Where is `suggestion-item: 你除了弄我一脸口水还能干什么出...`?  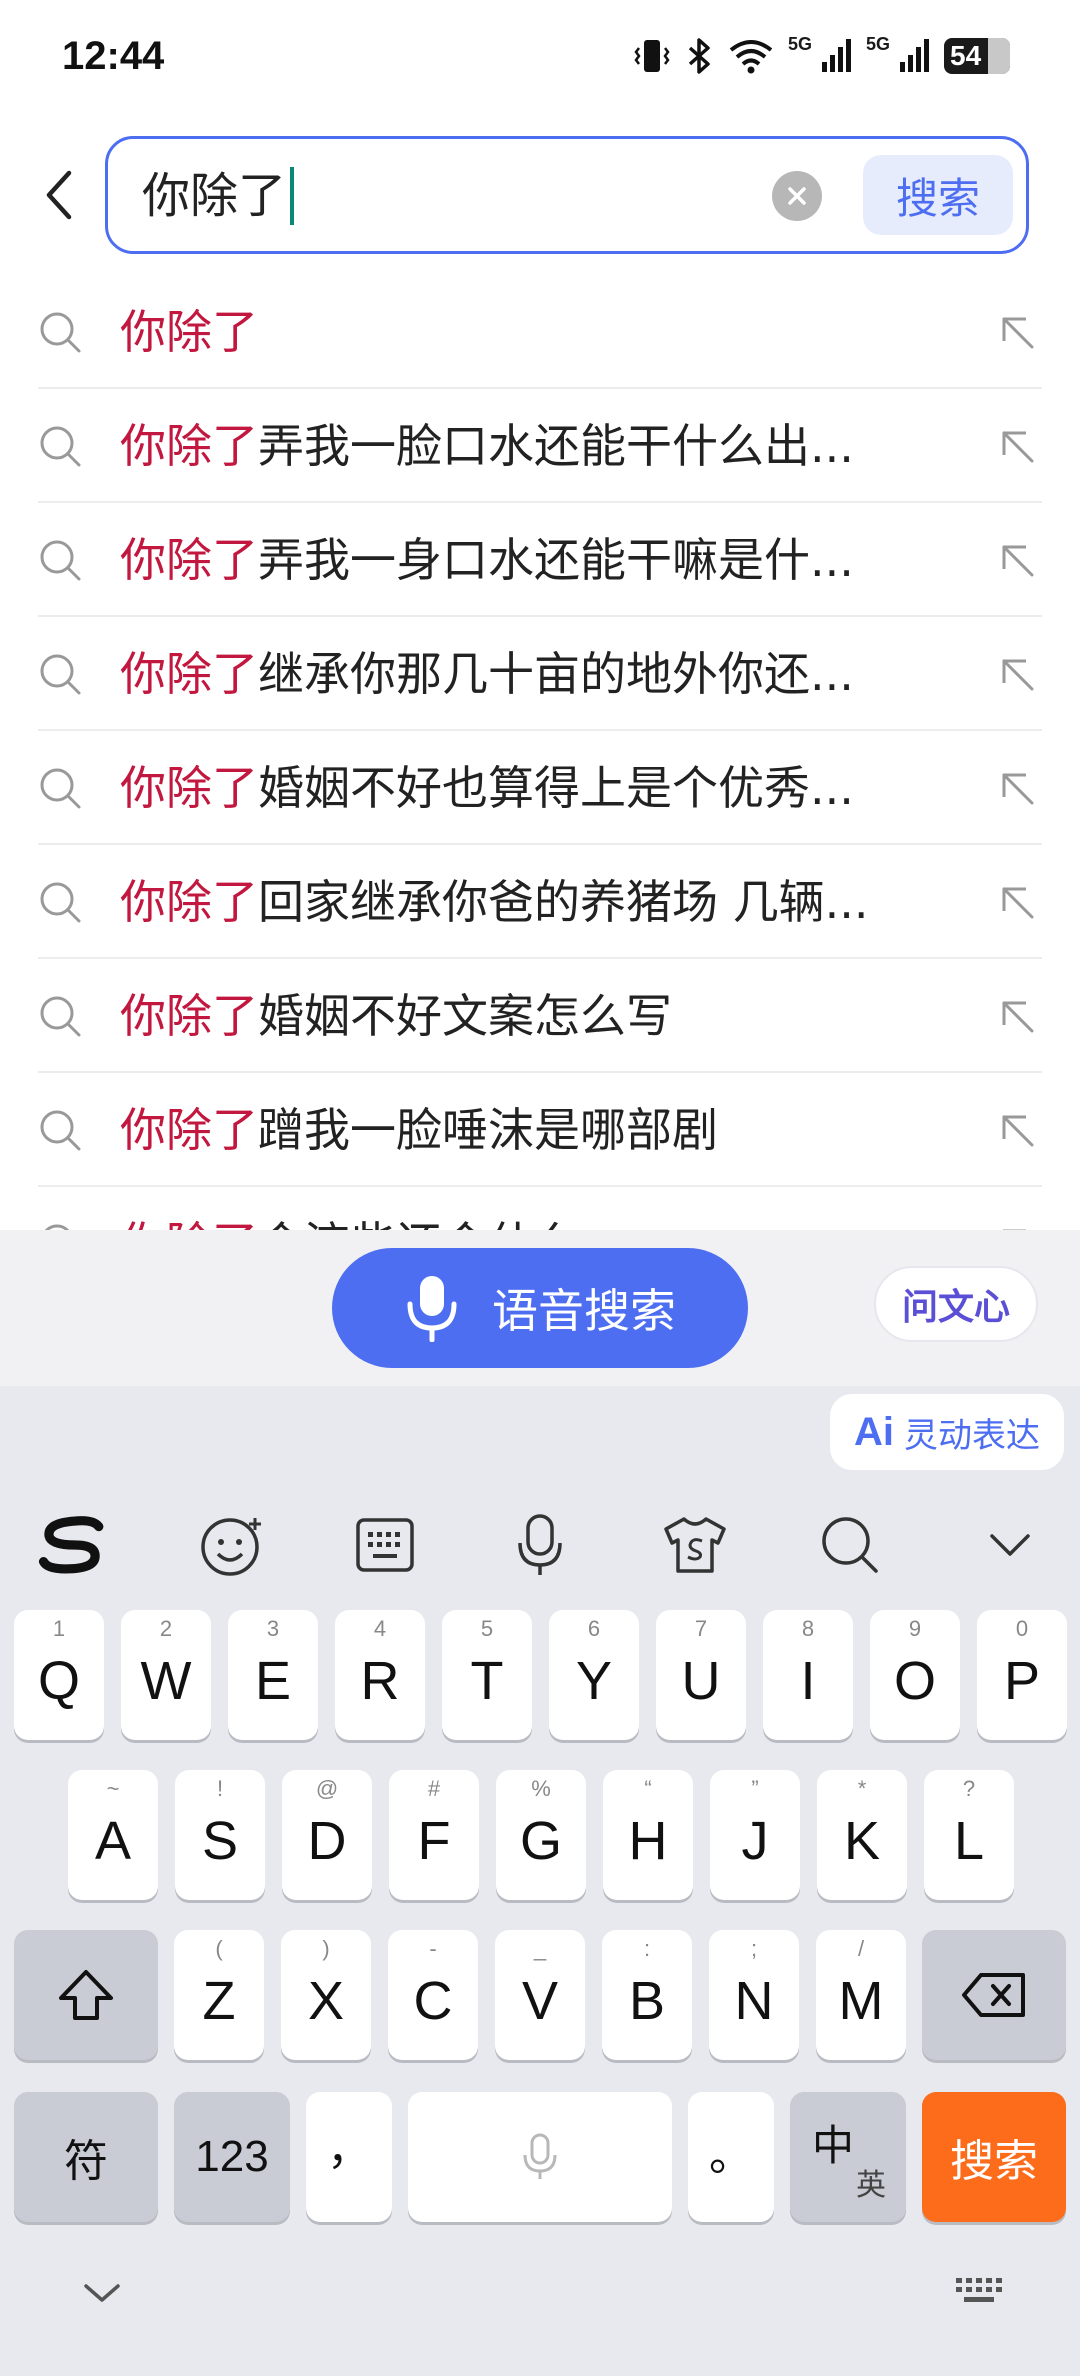 suggestion-item: 你除了弄我一脸口水还能干什么出... is located at coordinates (540, 446).